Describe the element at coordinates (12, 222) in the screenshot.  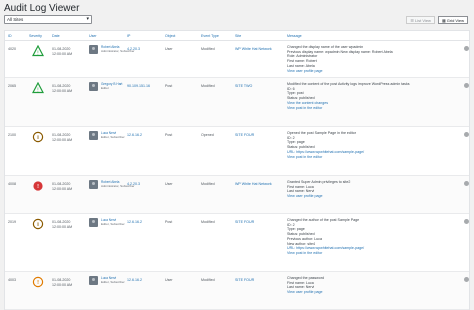
I see `event-id: 2019` at that location.